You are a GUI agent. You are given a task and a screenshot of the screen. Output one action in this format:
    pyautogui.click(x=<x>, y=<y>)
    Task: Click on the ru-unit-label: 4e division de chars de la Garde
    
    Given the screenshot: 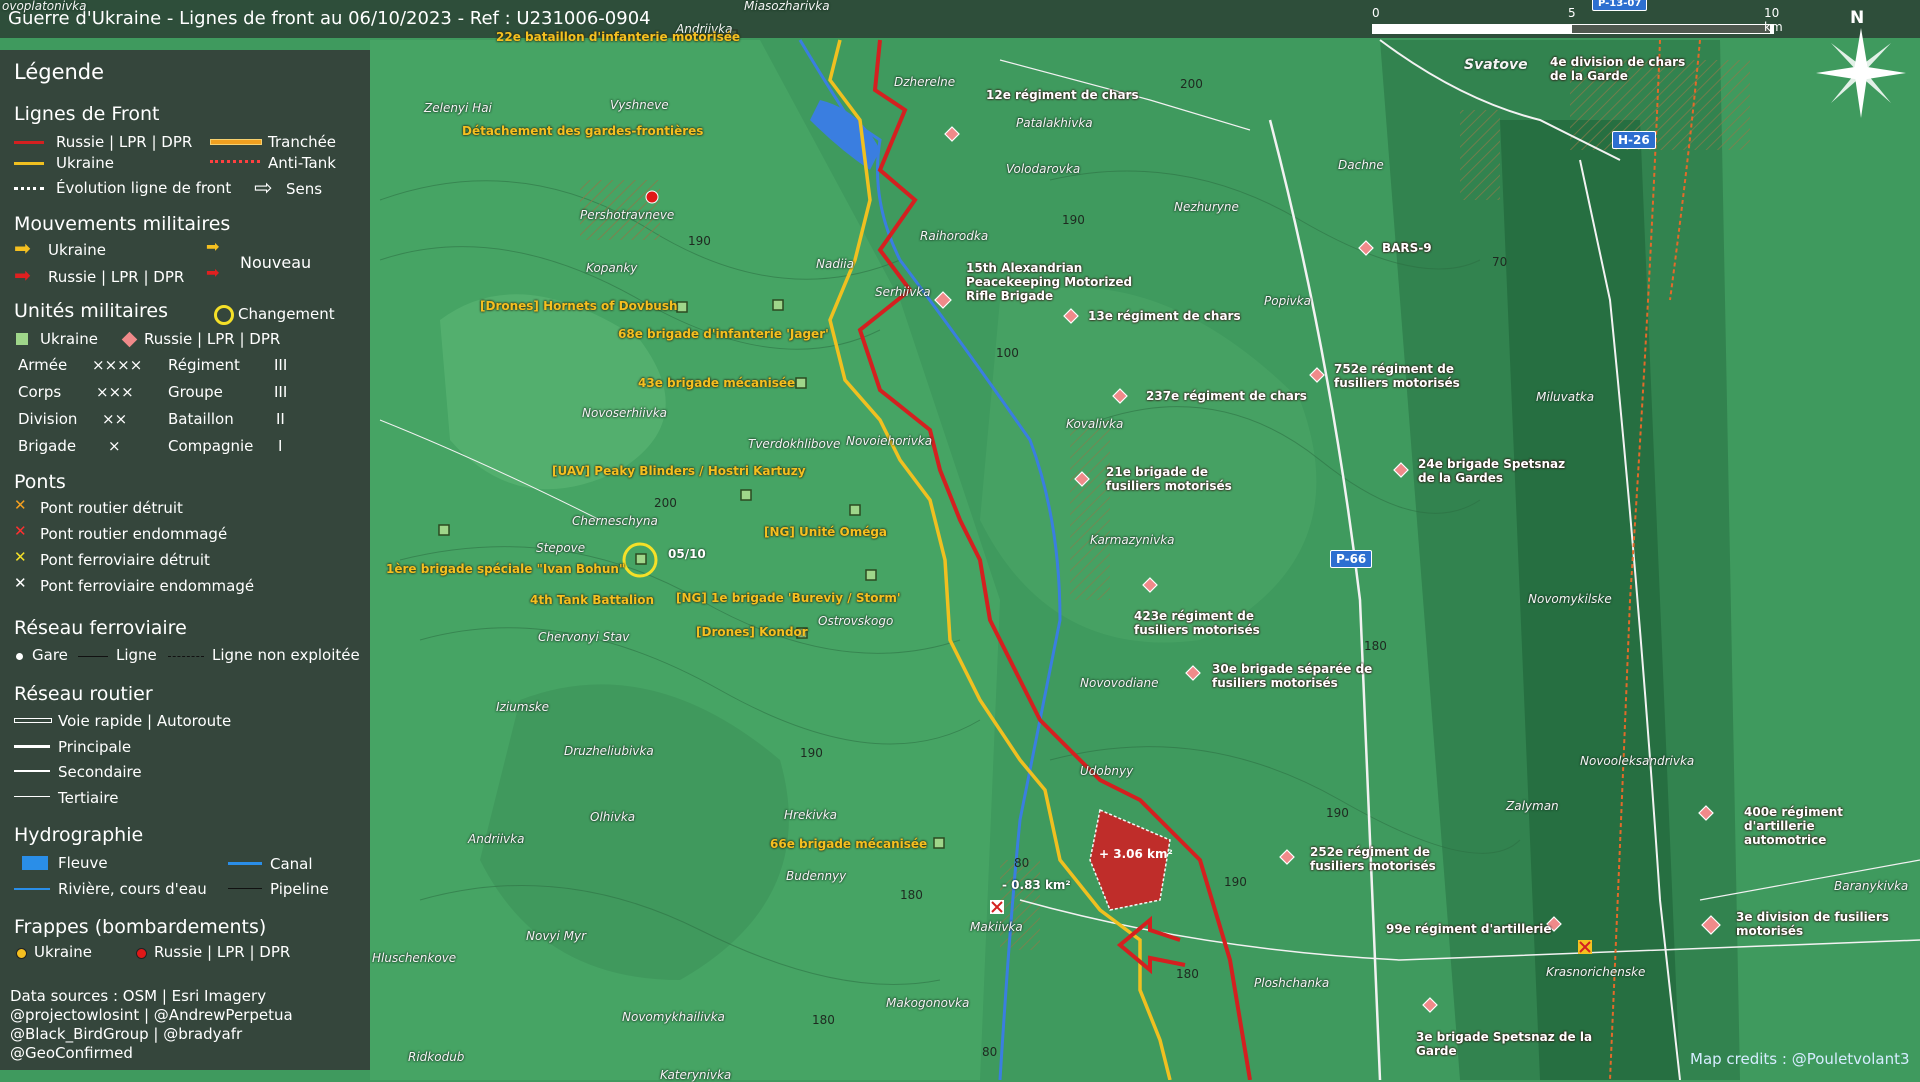 What is the action you would take?
    pyautogui.click(x=1625, y=69)
    